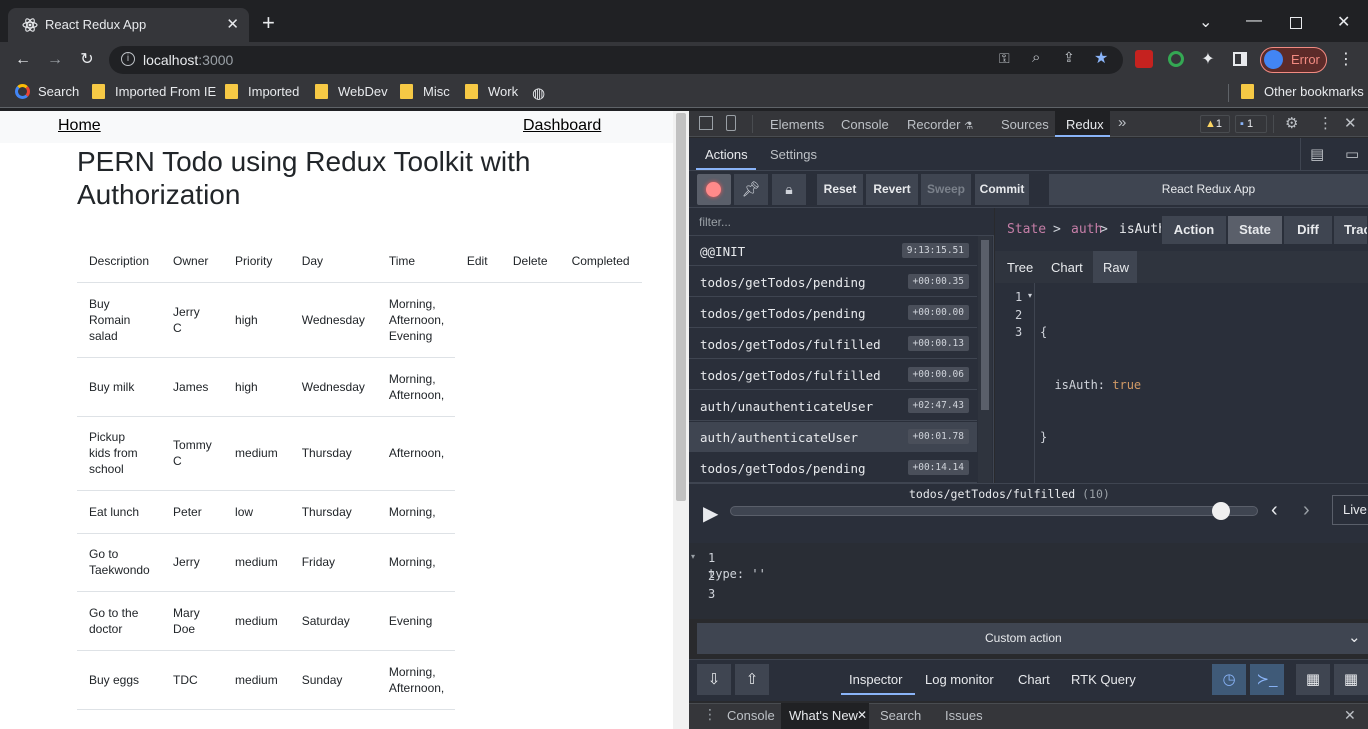 This screenshot has width=1368, height=729. Describe the element at coordinates (833, 313) in the screenshot. I see `action-item: todos/getTodos/pending +00:00.00` at that location.